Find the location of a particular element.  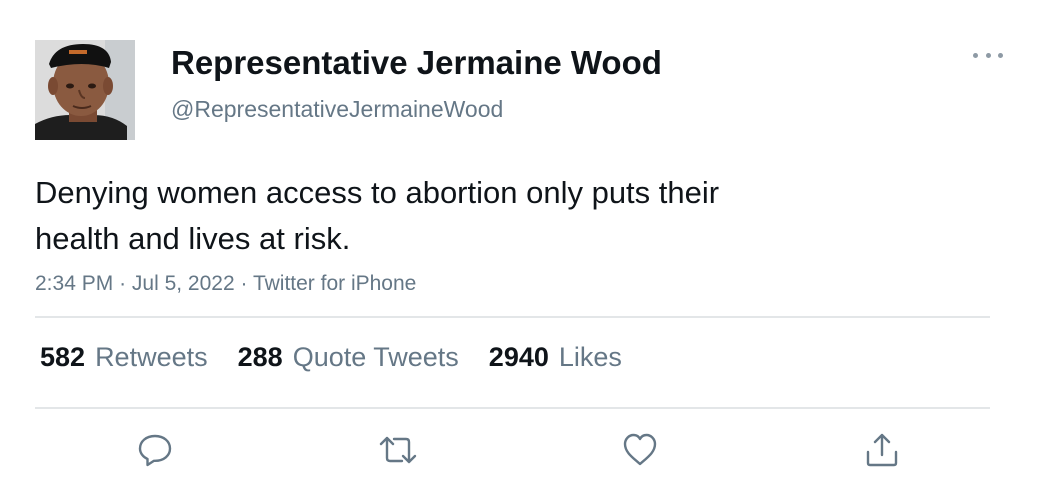

likes-stat: 2940 Likes is located at coordinates (555, 357).